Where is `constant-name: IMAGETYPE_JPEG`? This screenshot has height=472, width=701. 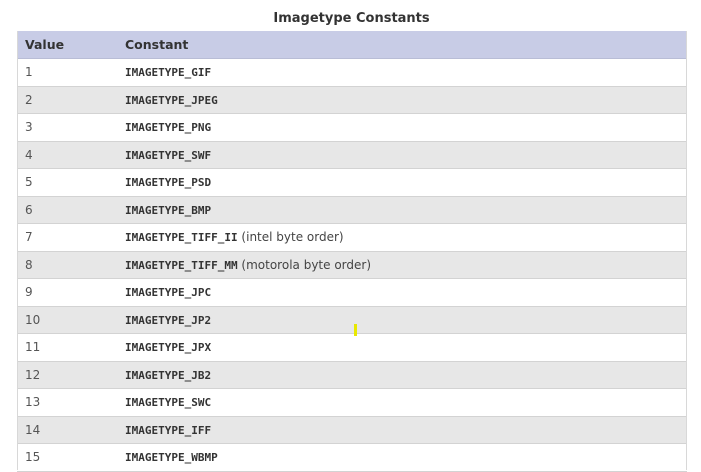
constant-name: IMAGETYPE_JPEG is located at coordinates (171, 100).